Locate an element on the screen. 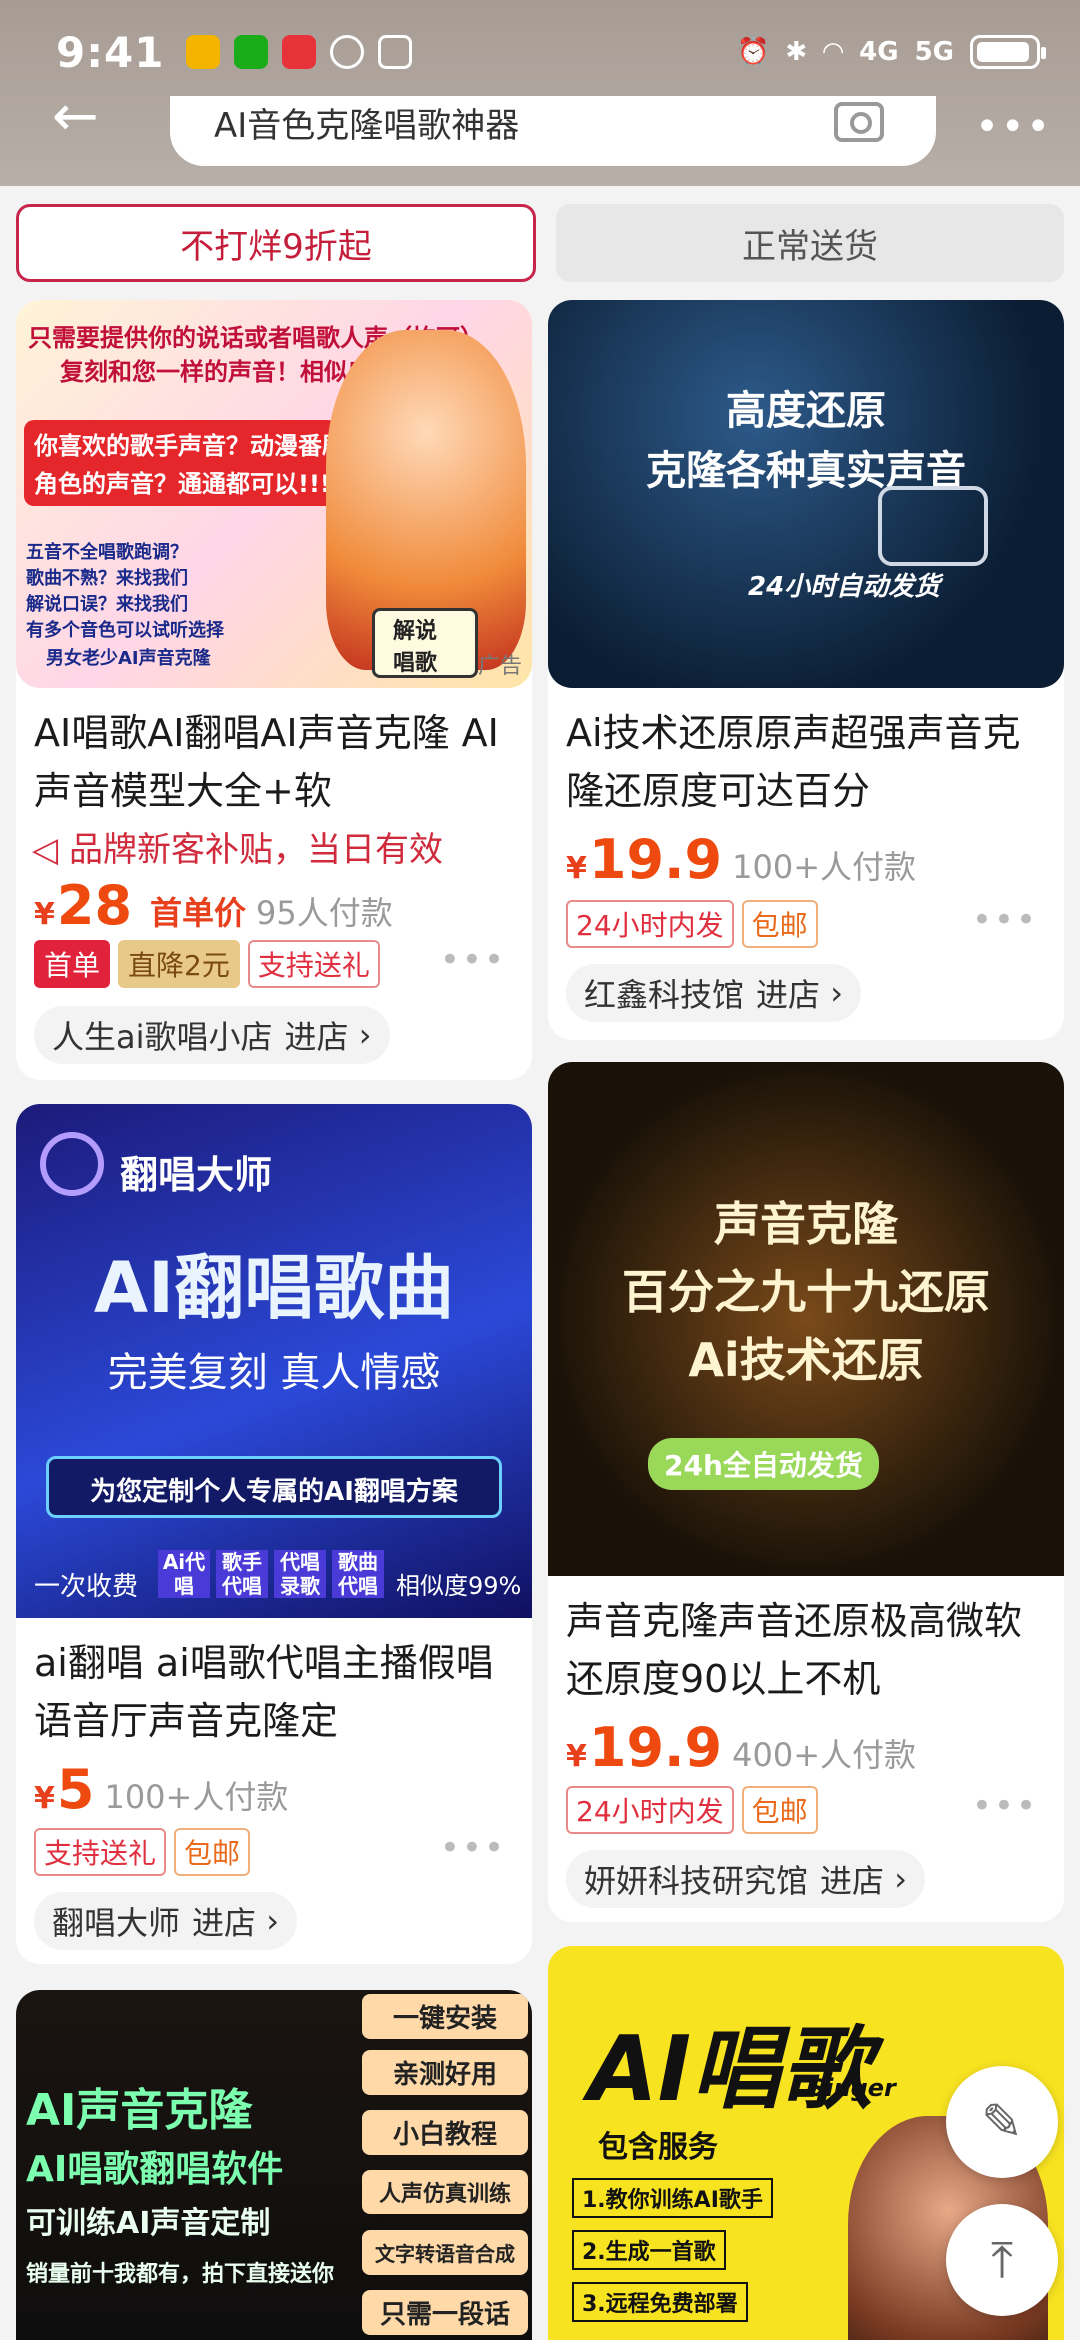  img-text: Singer is located at coordinates (852, 2088).